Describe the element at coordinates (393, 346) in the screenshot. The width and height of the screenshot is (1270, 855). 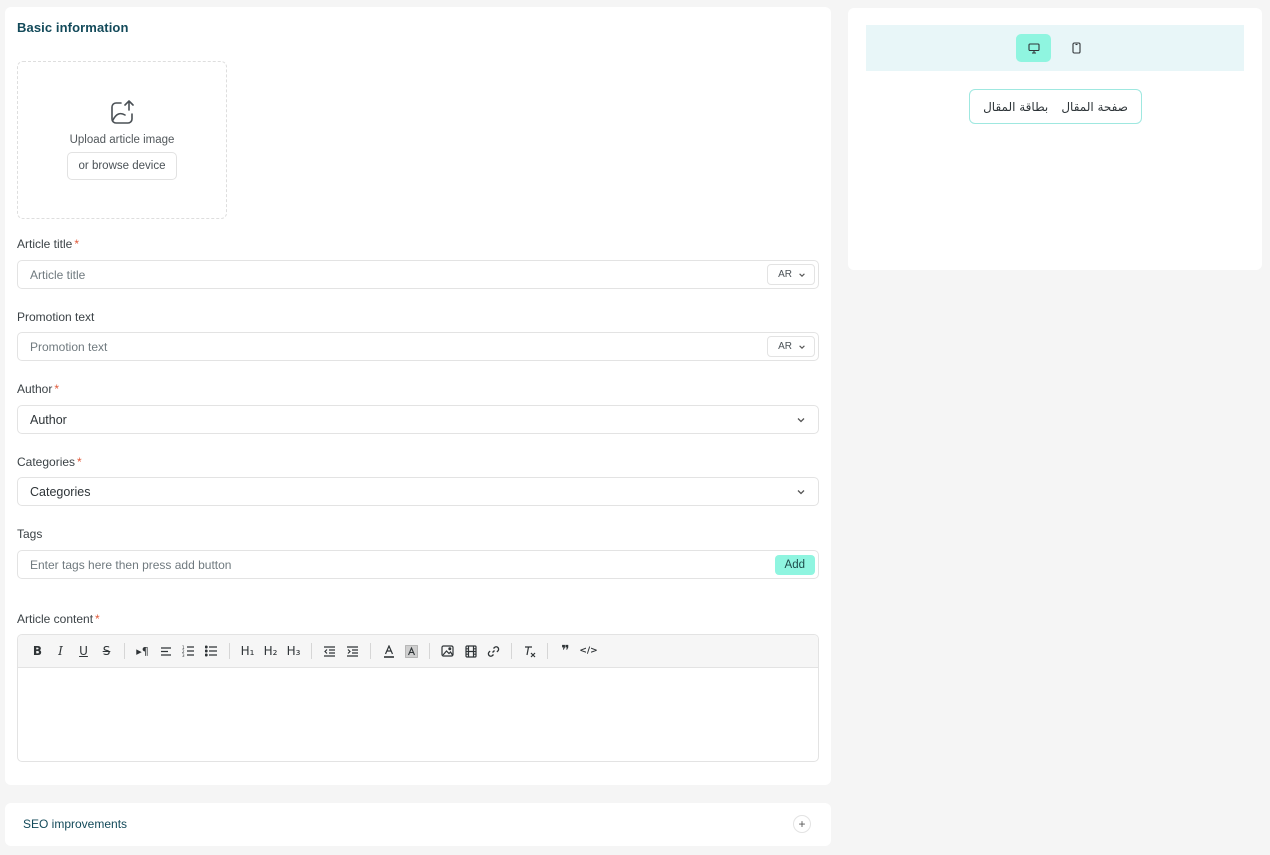
I see `promotion-text-input` at that location.